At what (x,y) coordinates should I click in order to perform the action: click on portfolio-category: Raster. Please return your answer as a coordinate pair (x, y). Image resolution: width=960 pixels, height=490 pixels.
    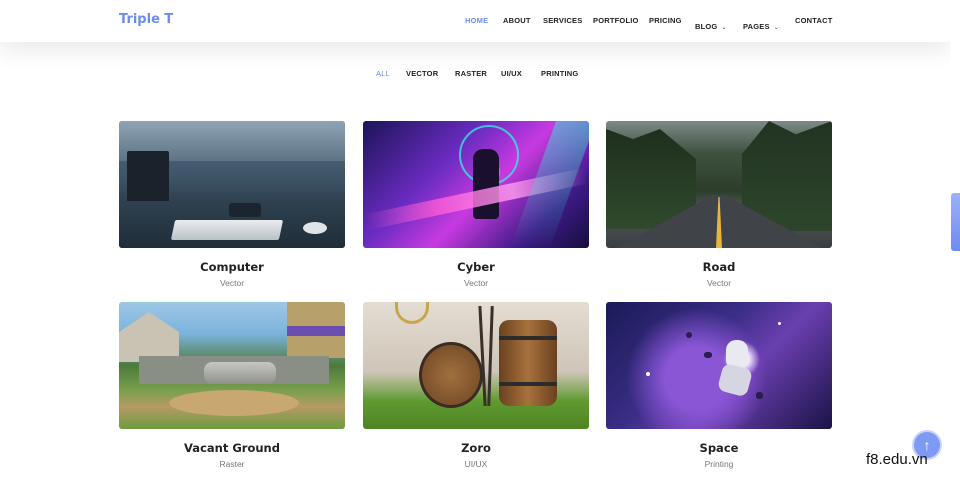
    Looking at the image, I should click on (232, 464).